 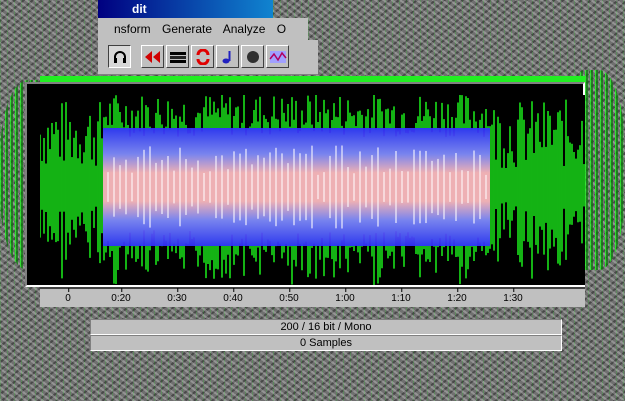 I want to click on menu-bar: nsform Generate Analyze O, so click(x=203, y=29).